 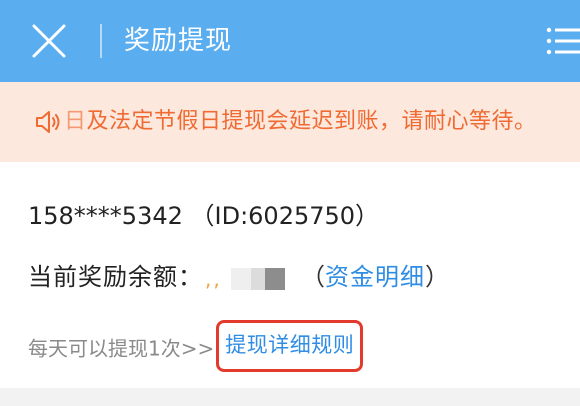 I want to click on balance-masked-digits: ,,, so click(x=213, y=279).